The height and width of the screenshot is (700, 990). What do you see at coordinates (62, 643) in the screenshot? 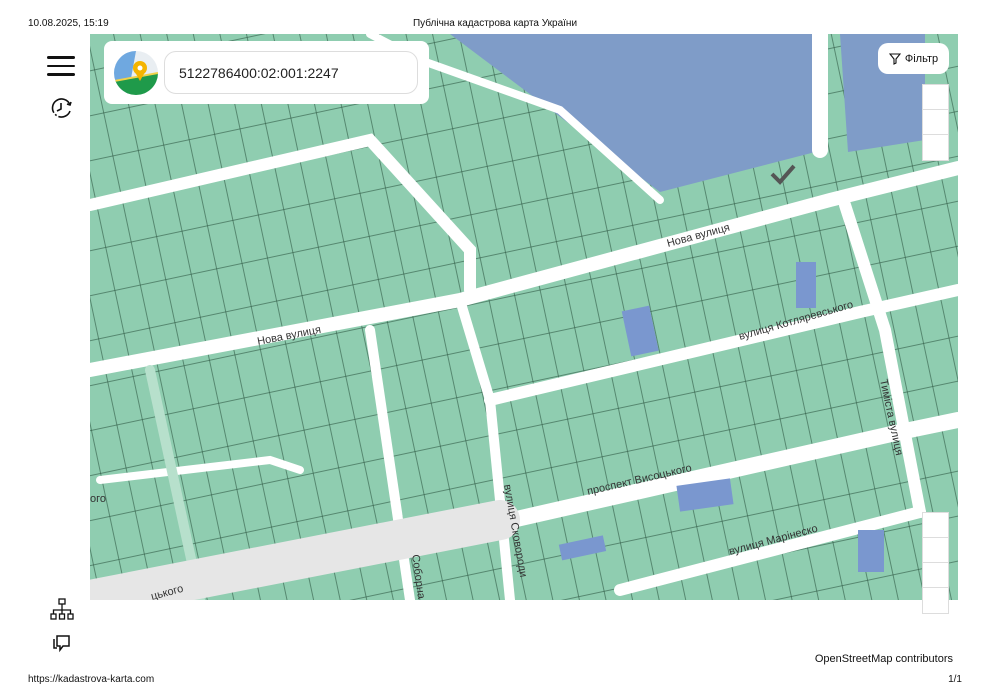
I see `chat-icon` at bounding box center [62, 643].